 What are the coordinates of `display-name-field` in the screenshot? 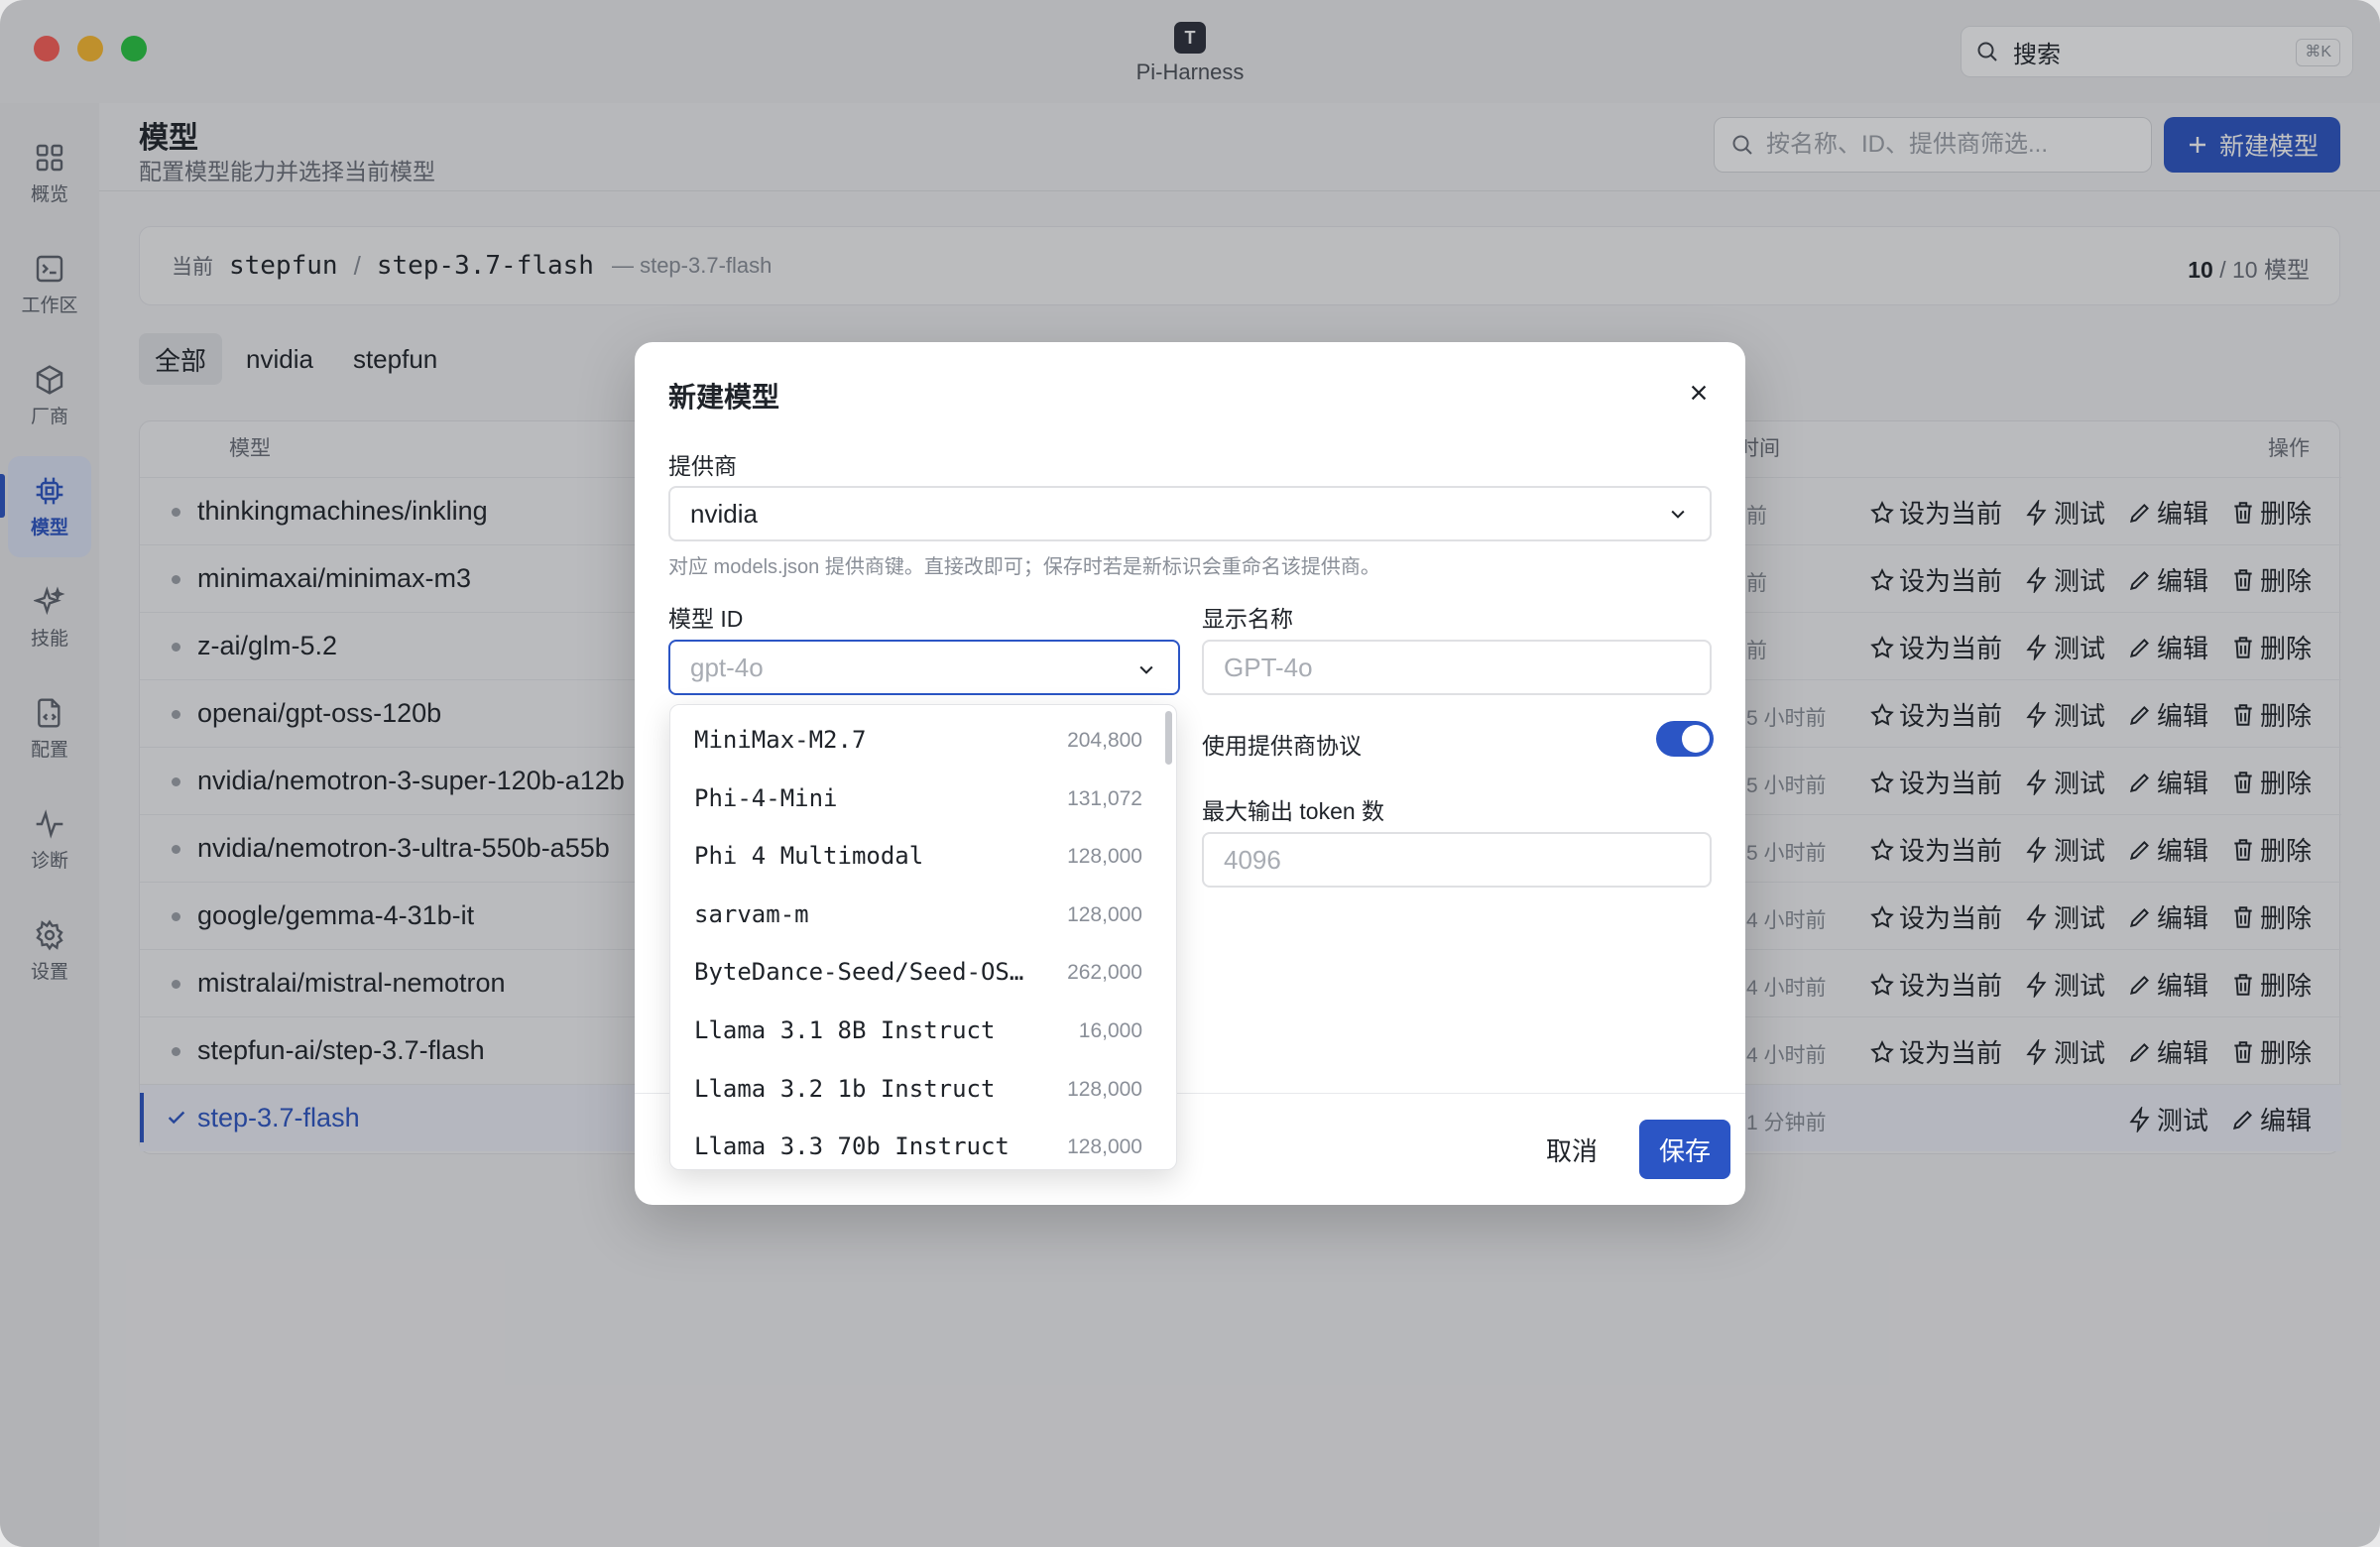 It's located at (1457, 667).